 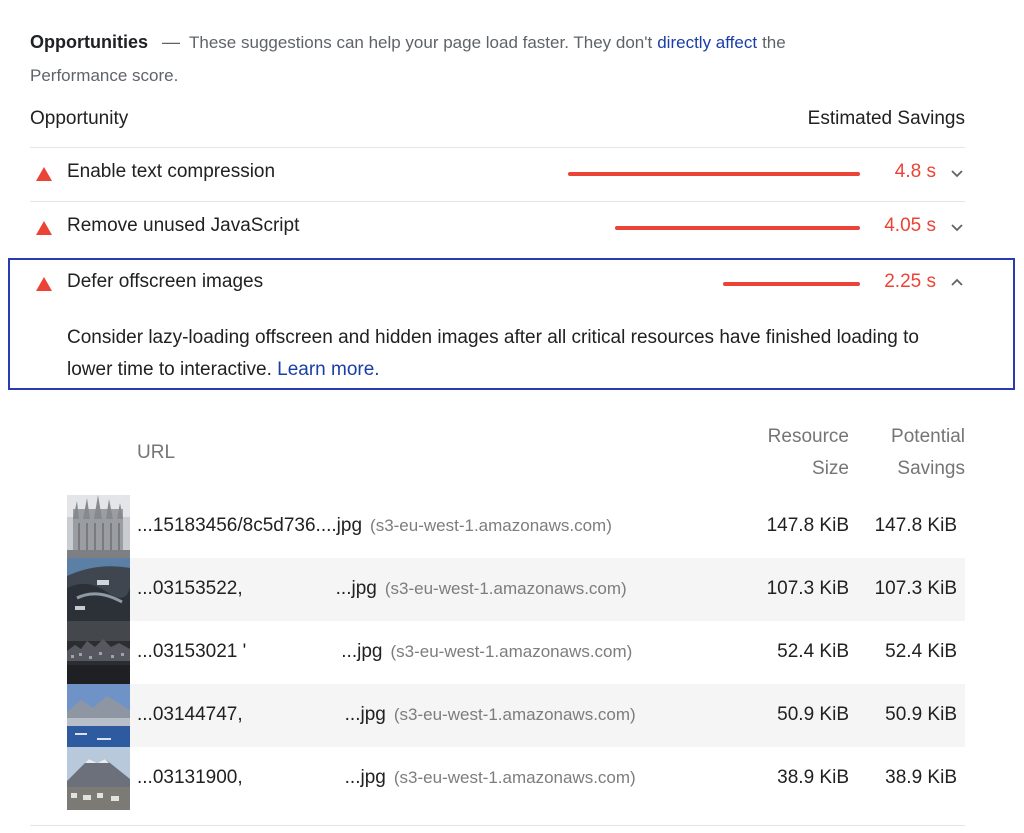 I want to click on potential-savings: 107.3 KiB, so click(x=915, y=588).